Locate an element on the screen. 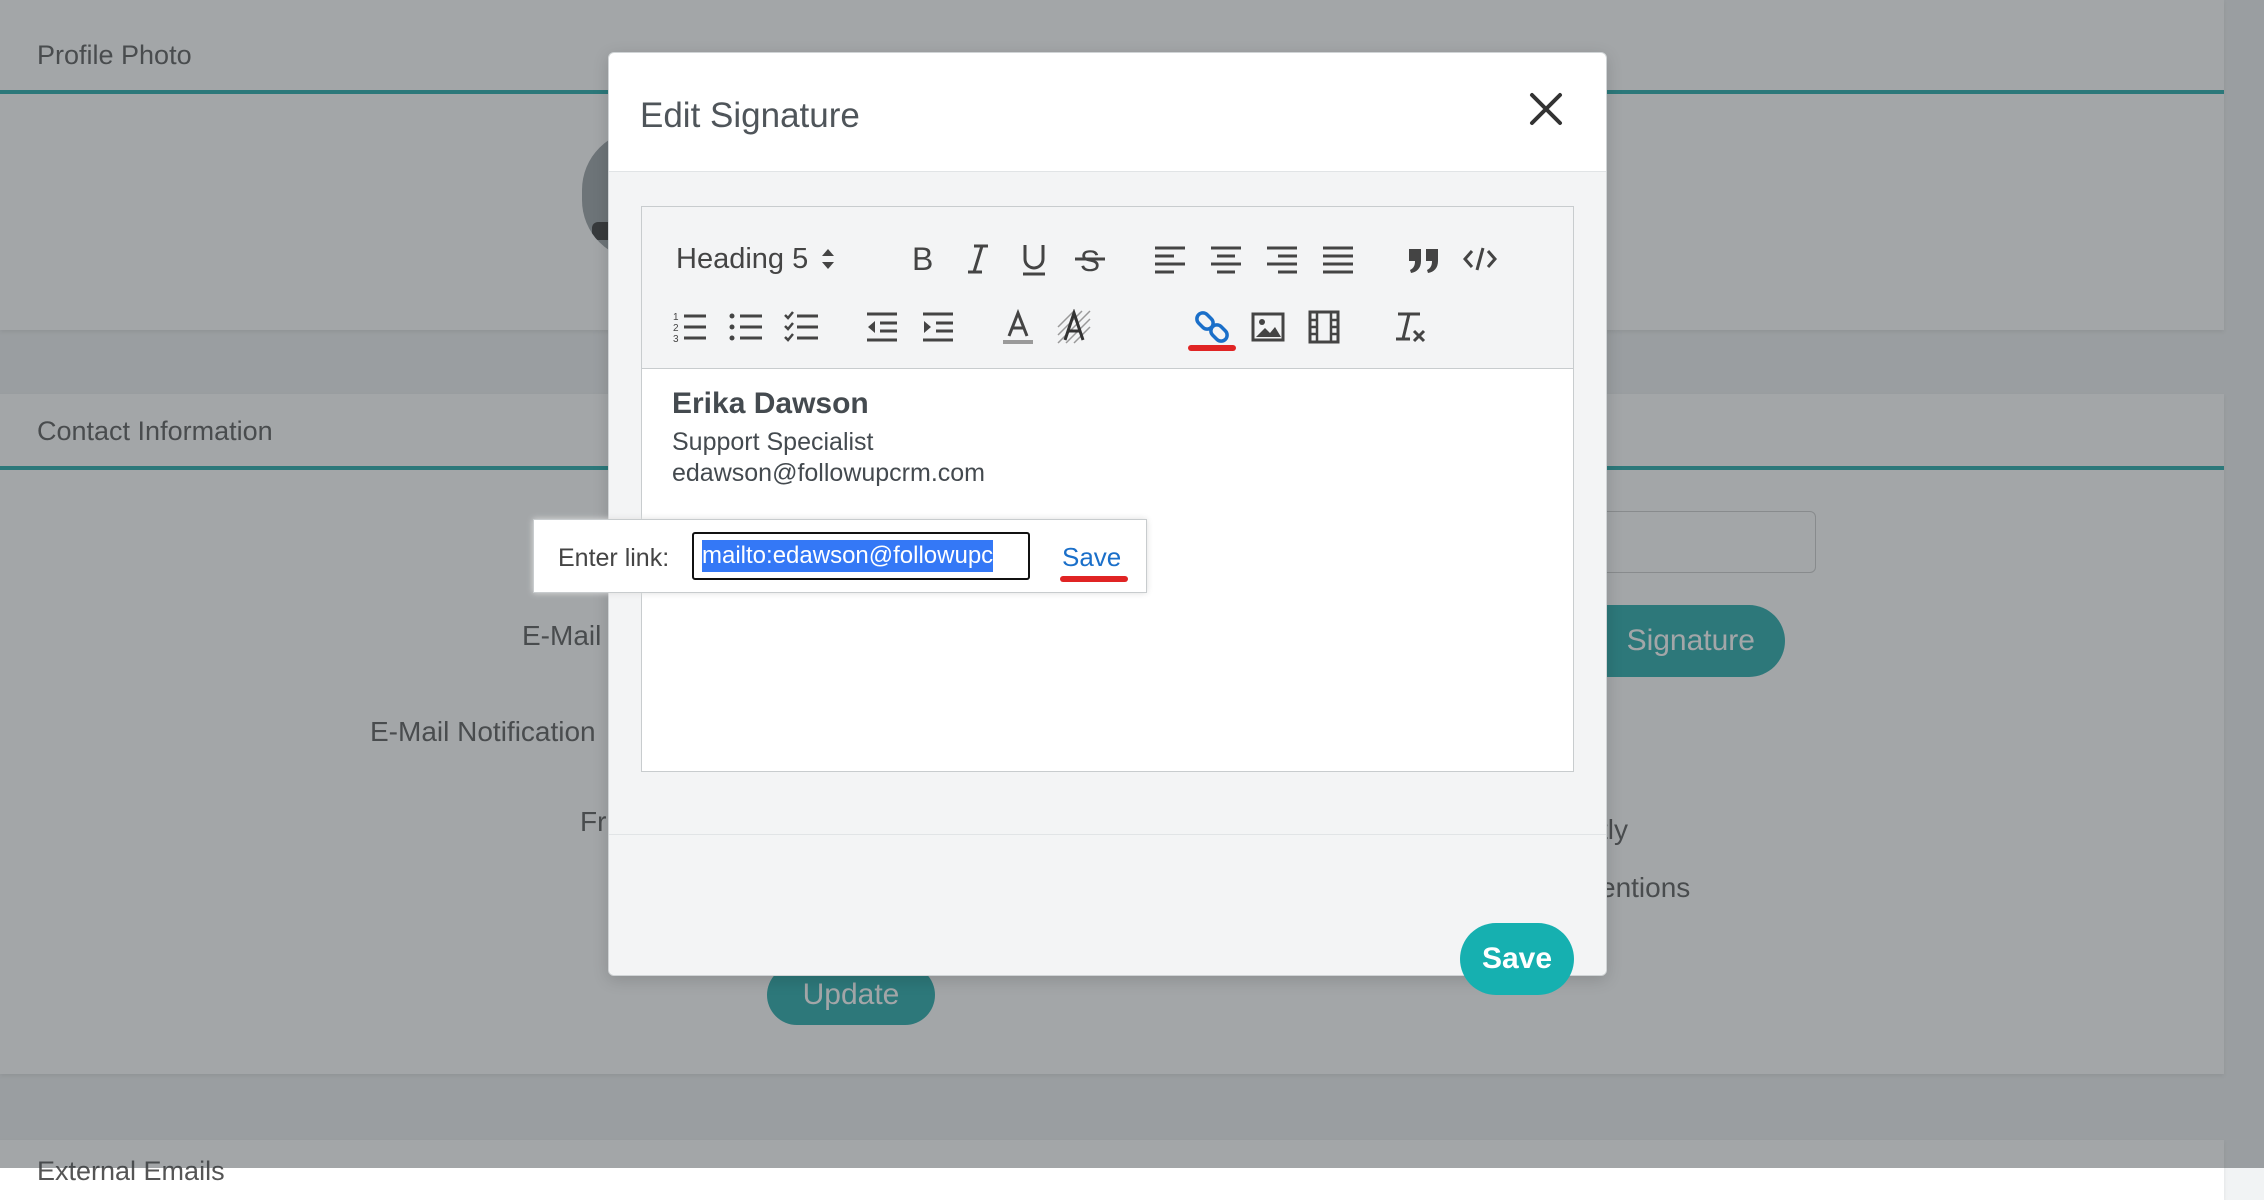  signature-title: Support Specialist is located at coordinates (773, 442).